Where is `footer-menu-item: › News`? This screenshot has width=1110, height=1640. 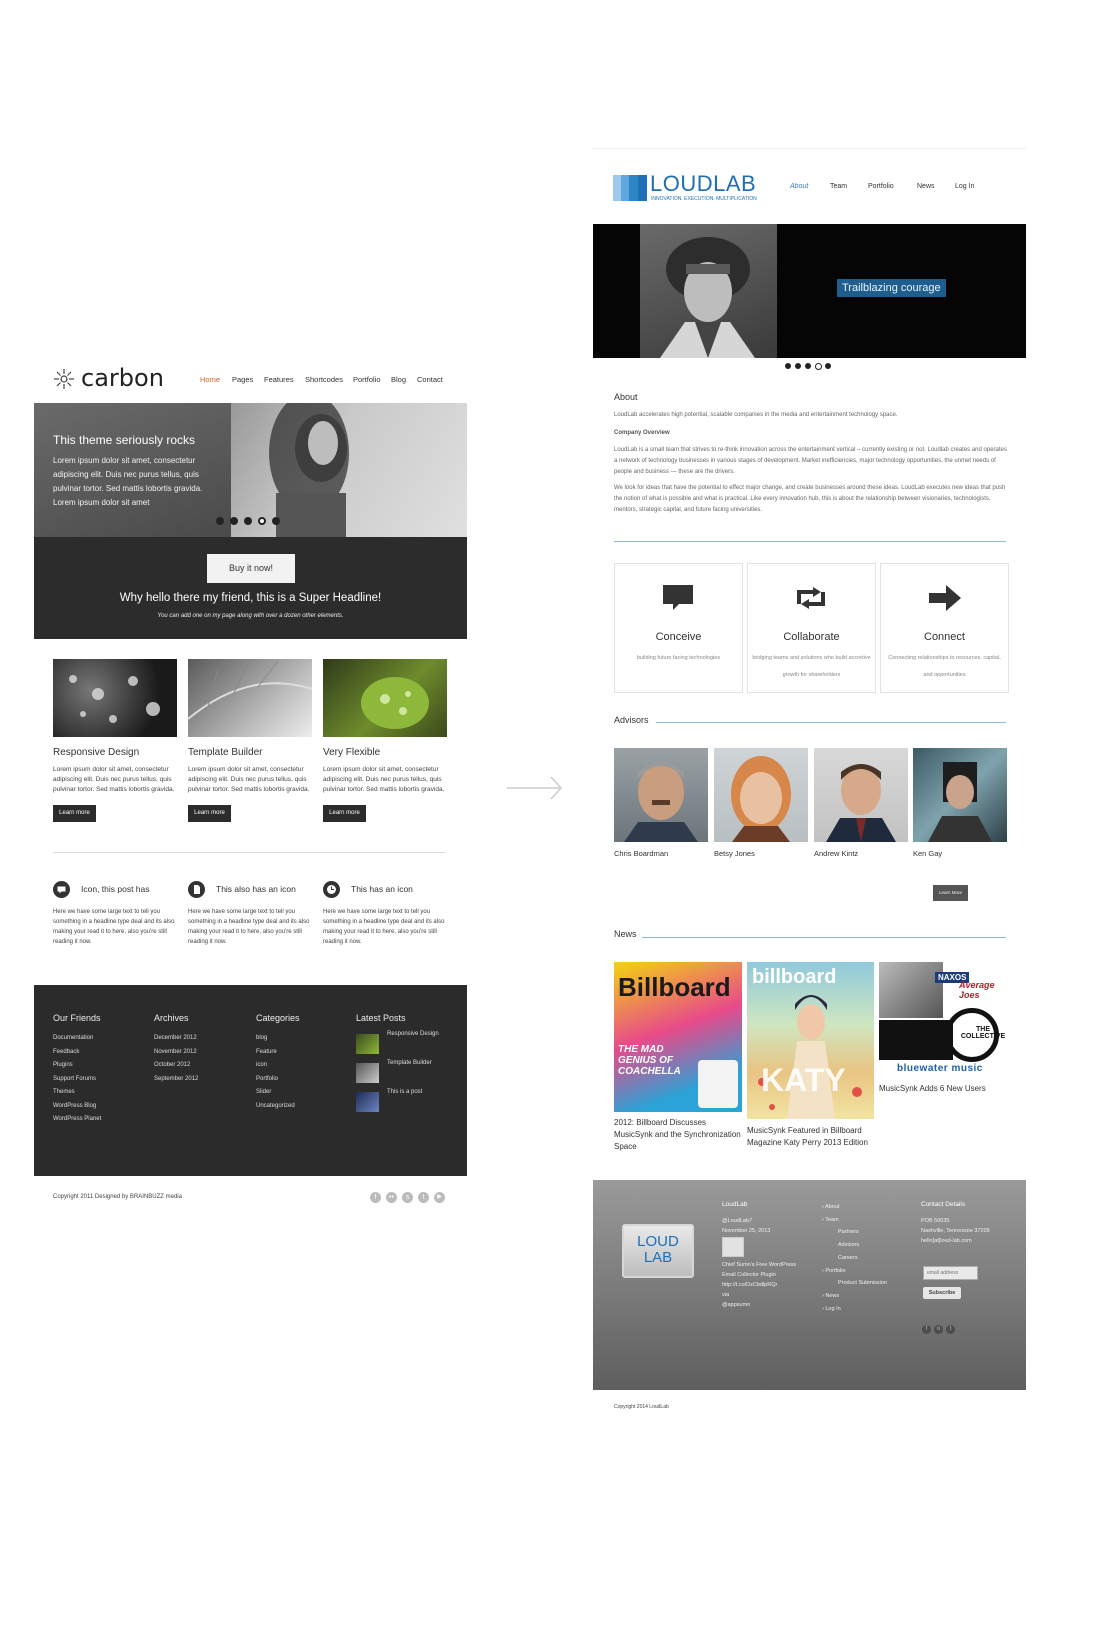
footer-menu-item: › News is located at coordinates (867, 1296).